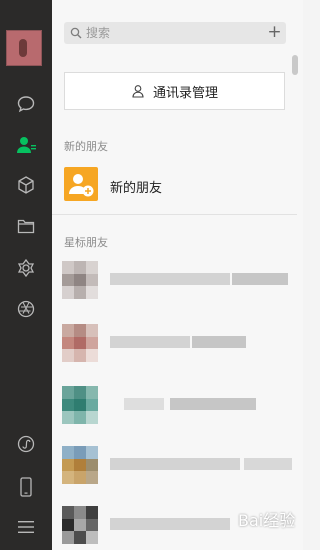 This screenshot has height=550, width=320. What do you see at coordinates (136, 188) in the screenshot?
I see `new-friend-label: 新的朋友` at bounding box center [136, 188].